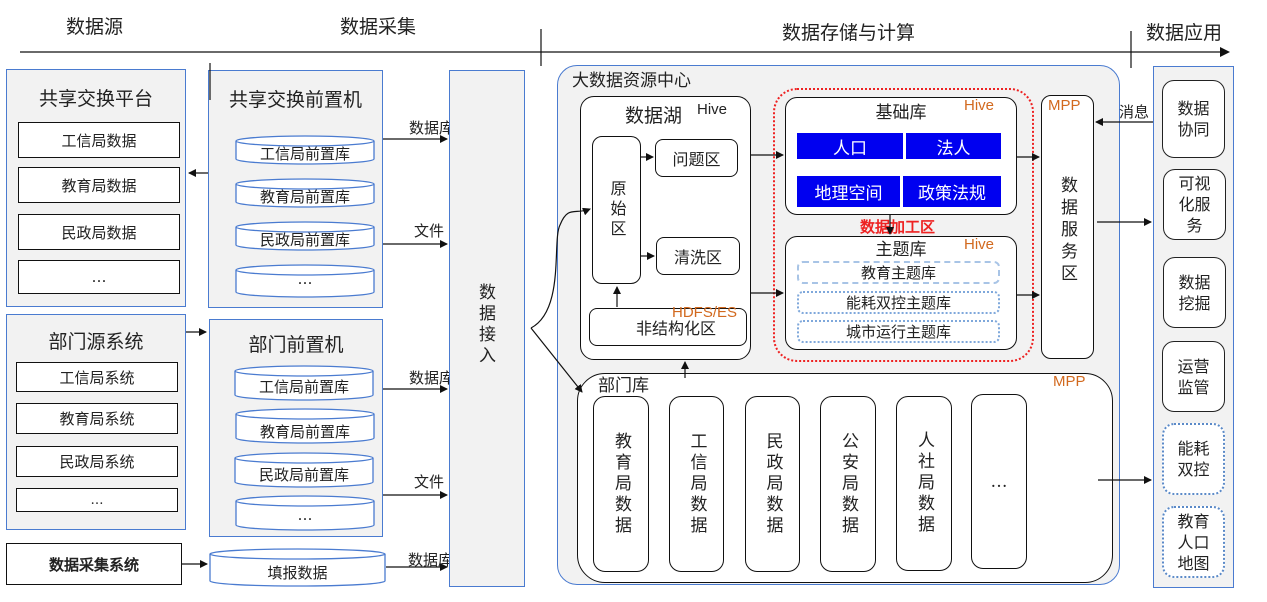 This screenshot has height=602, width=1267. What do you see at coordinates (97, 377) in the screenshot?
I see `dept-system-item: 工信局系统` at bounding box center [97, 377].